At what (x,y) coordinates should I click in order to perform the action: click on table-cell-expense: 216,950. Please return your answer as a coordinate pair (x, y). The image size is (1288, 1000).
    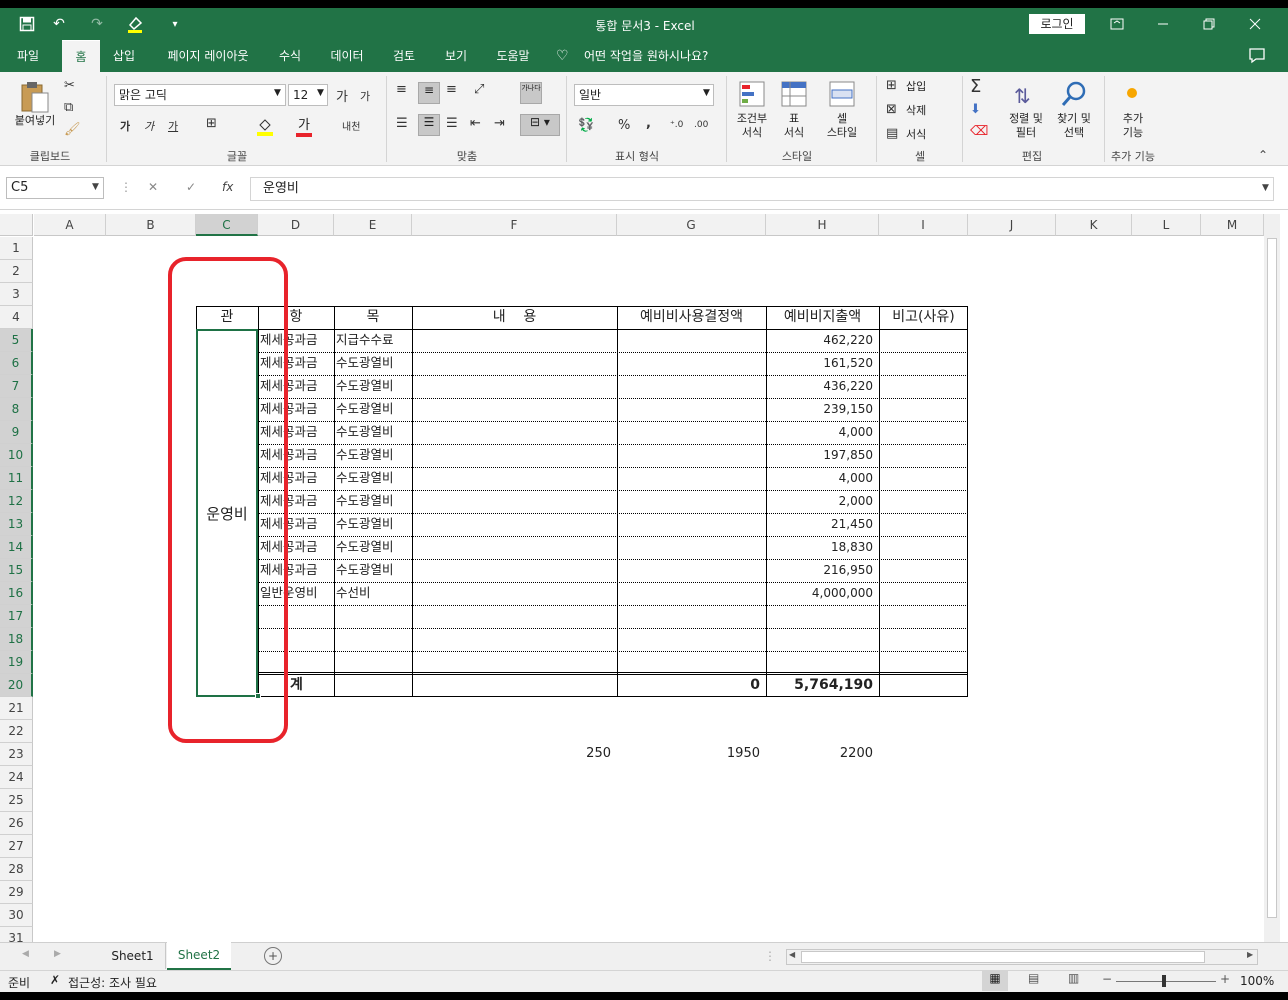
    Looking at the image, I should click on (822, 570).